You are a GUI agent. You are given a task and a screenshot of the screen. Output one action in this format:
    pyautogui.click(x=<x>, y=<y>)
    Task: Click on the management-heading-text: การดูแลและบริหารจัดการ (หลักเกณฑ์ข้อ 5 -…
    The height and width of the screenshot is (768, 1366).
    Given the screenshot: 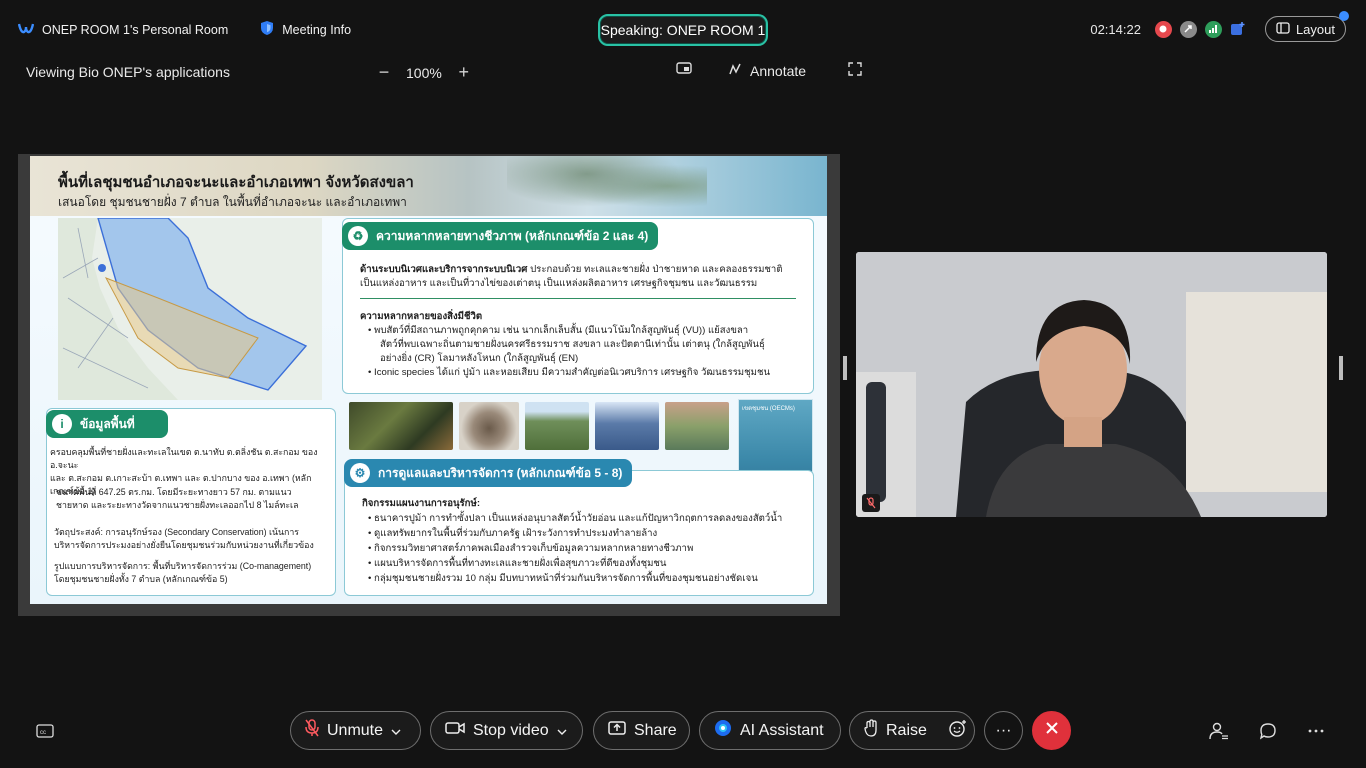 What is the action you would take?
    pyautogui.click(x=500, y=472)
    